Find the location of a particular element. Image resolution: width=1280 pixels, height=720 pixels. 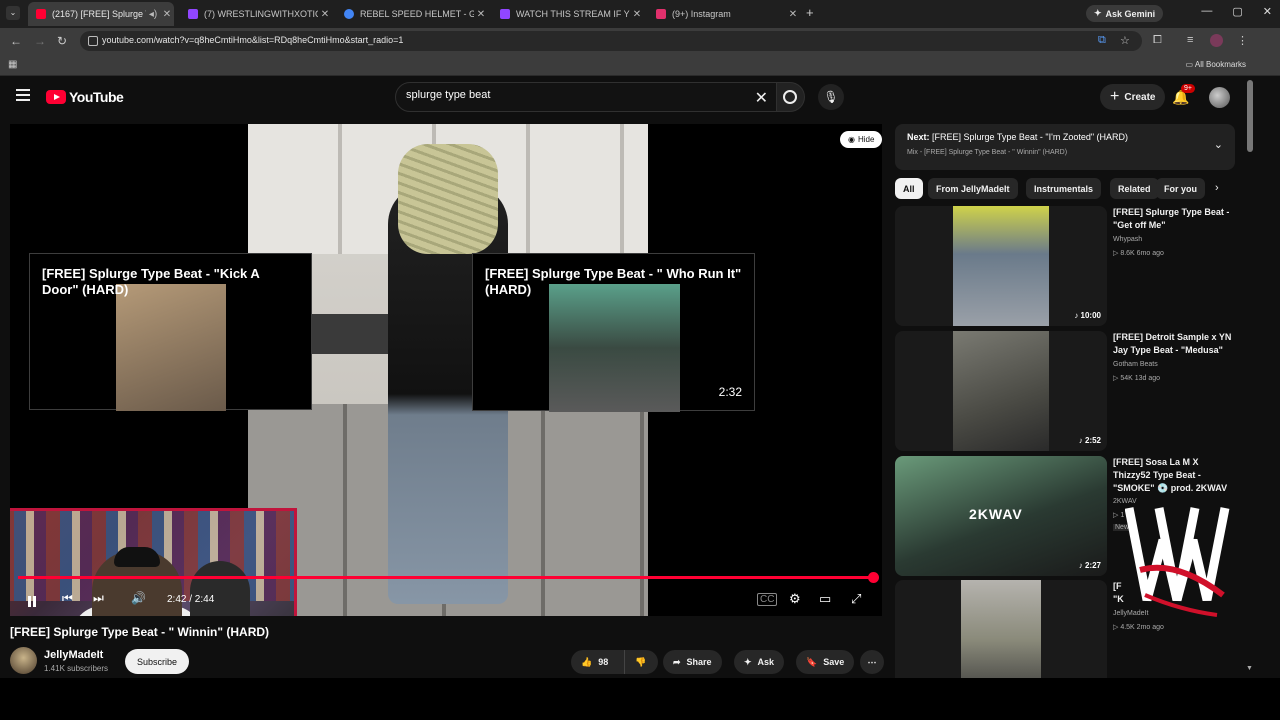

thumbs-down-icon: 👎 is located at coordinates (641, 661).